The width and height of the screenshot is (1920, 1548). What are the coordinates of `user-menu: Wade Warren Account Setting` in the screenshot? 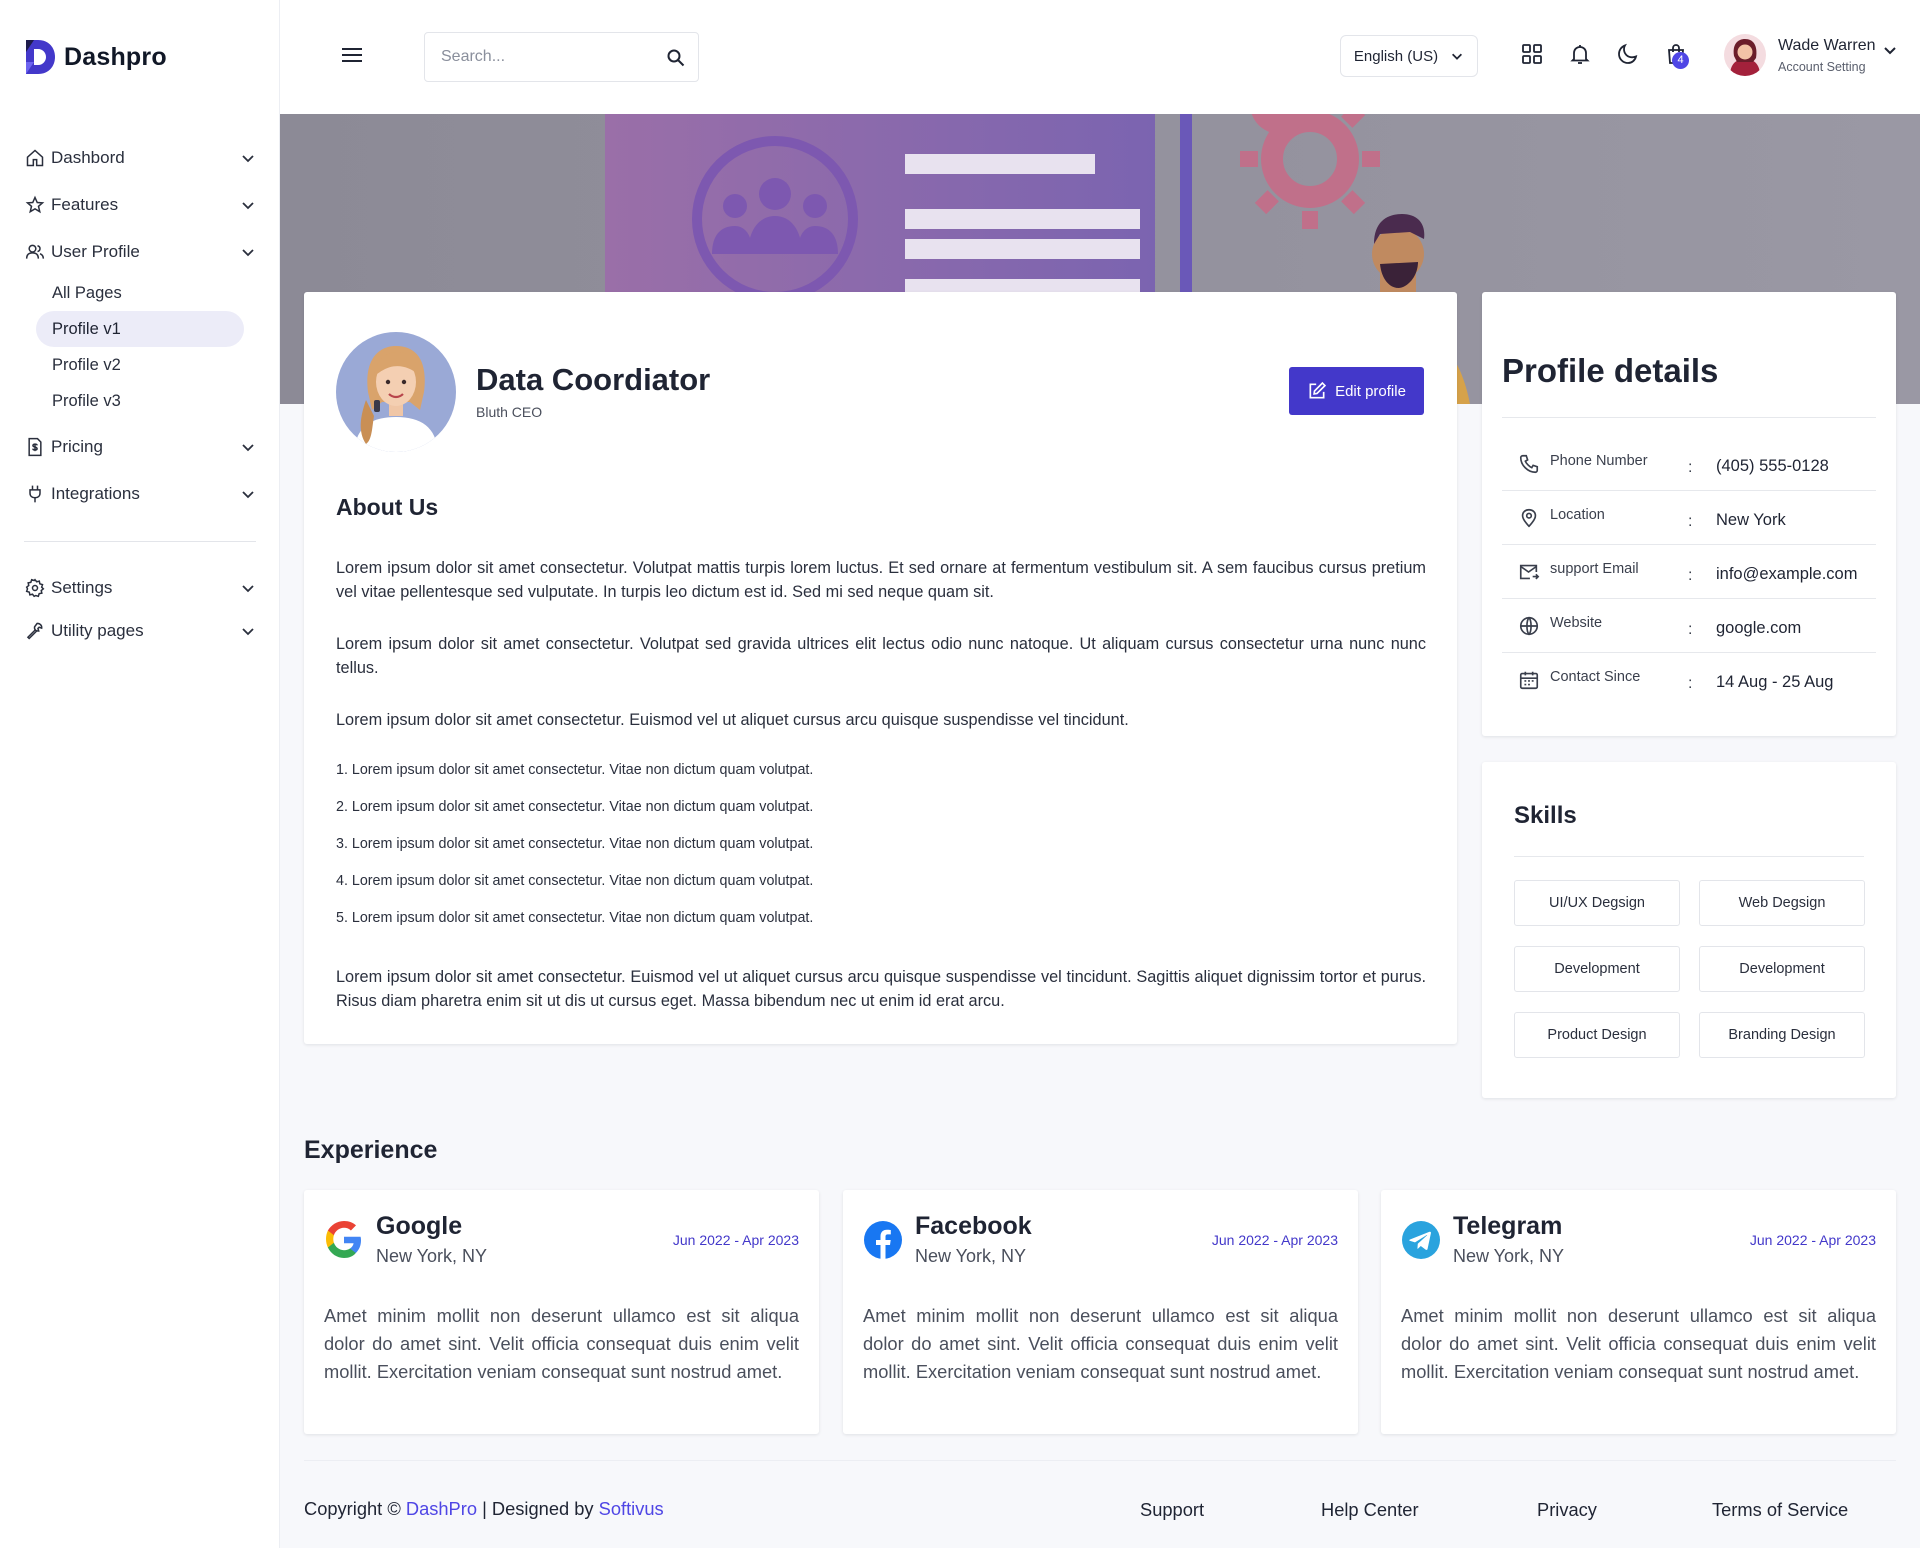 It's located at (1811, 55).